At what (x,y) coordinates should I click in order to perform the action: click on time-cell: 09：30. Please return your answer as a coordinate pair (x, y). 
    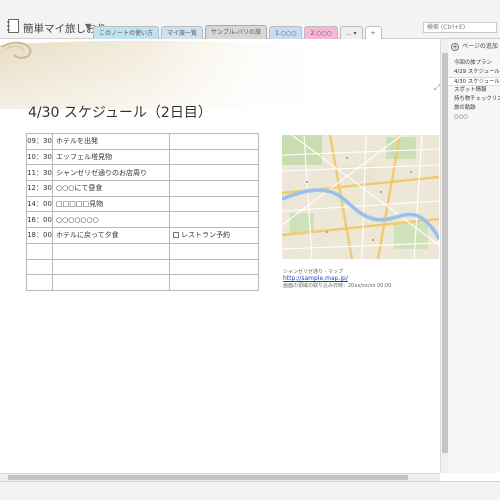
    Looking at the image, I should click on (39, 141).